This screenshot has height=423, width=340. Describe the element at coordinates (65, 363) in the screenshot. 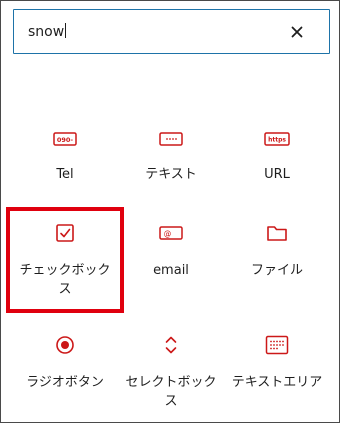

I see `block-item-radio: ラジオボタン` at that location.